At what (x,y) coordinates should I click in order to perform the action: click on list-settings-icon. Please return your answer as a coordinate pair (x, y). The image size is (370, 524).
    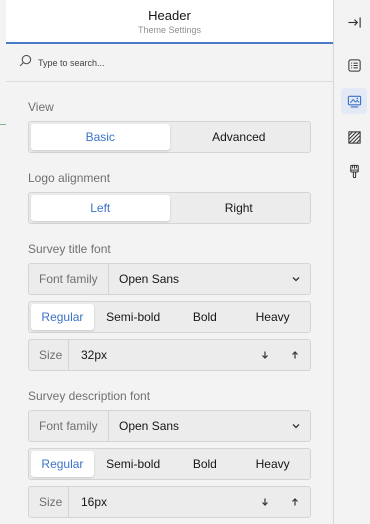
    Looking at the image, I should click on (354, 65).